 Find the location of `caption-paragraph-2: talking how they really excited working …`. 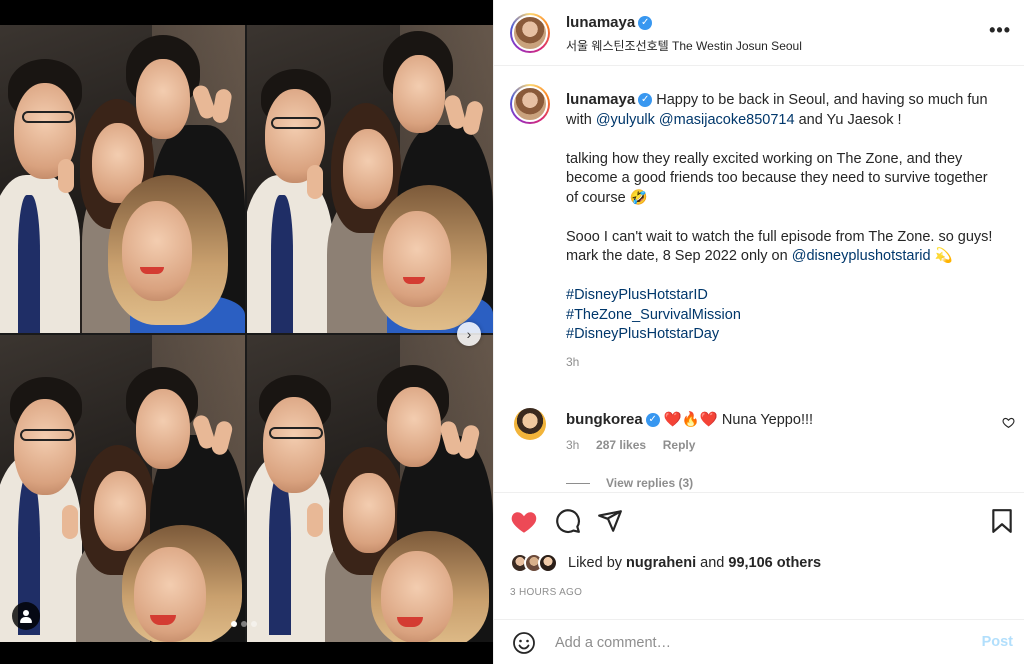

caption-paragraph-2: talking how they really excited working … is located at coordinates (777, 178).